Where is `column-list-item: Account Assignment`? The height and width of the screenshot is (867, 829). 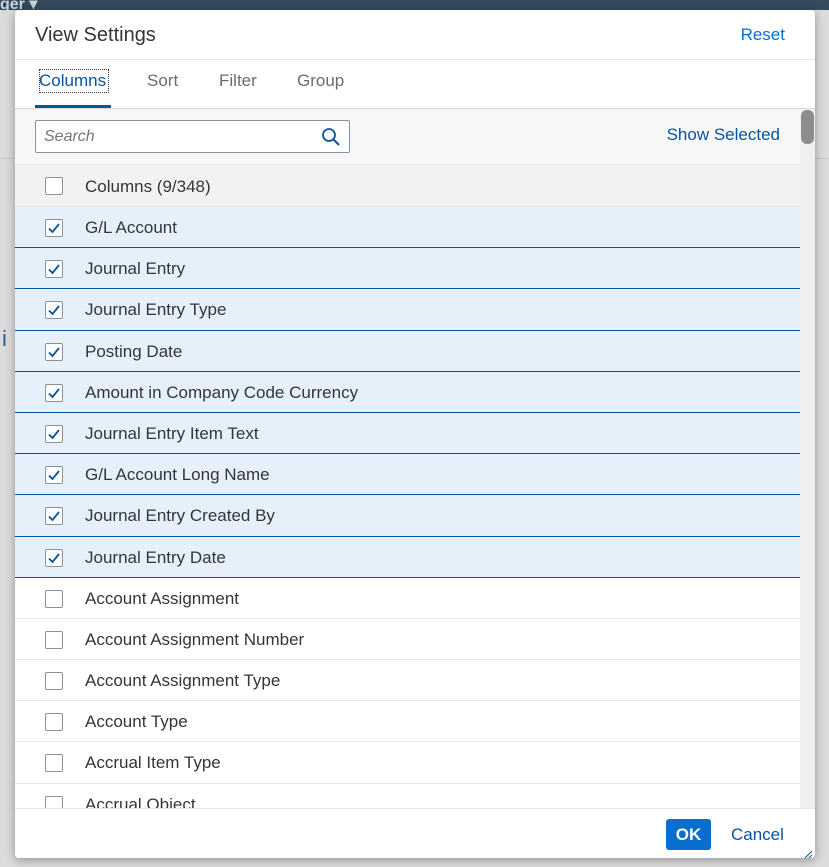
column-list-item: Account Assignment is located at coordinates (407, 598).